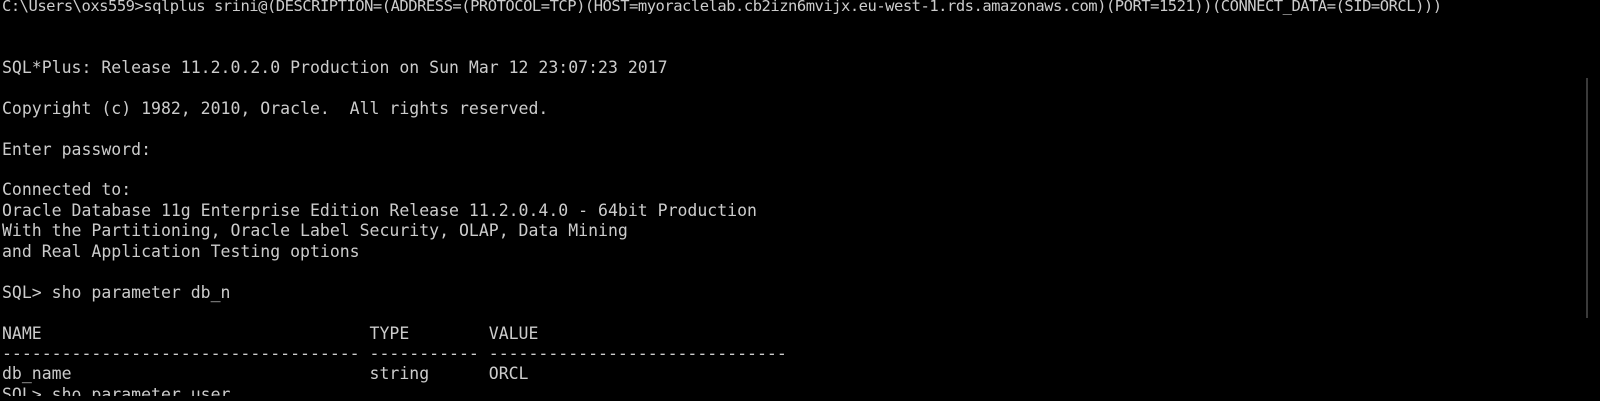  Describe the element at coordinates (181, 251) in the screenshot. I see `options-line: and Real Application Testing options` at that location.